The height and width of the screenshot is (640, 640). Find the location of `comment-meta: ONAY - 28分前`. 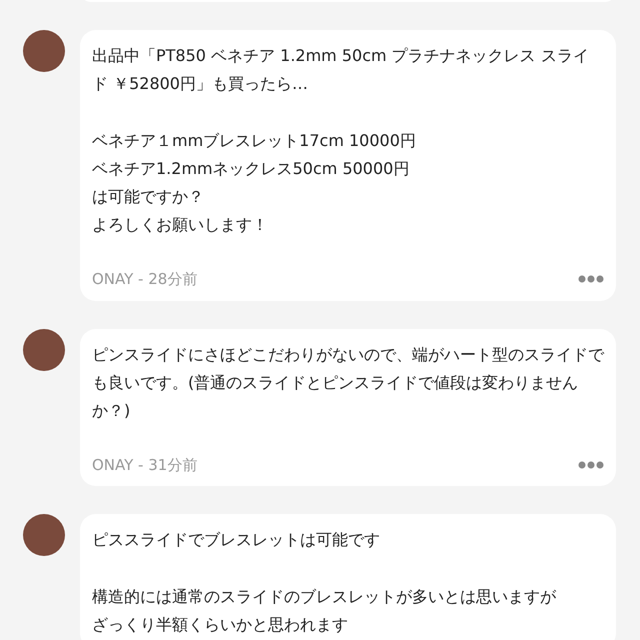

comment-meta: ONAY - 28分前 is located at coordinates (145, 279).